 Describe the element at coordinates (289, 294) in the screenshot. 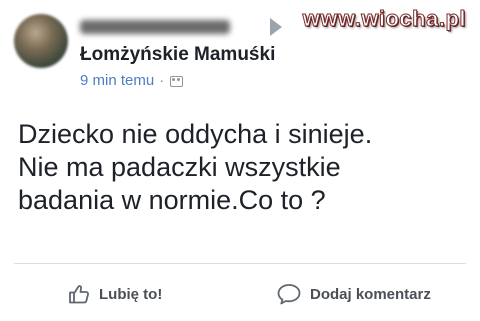

I see `comment-icon` at that location.